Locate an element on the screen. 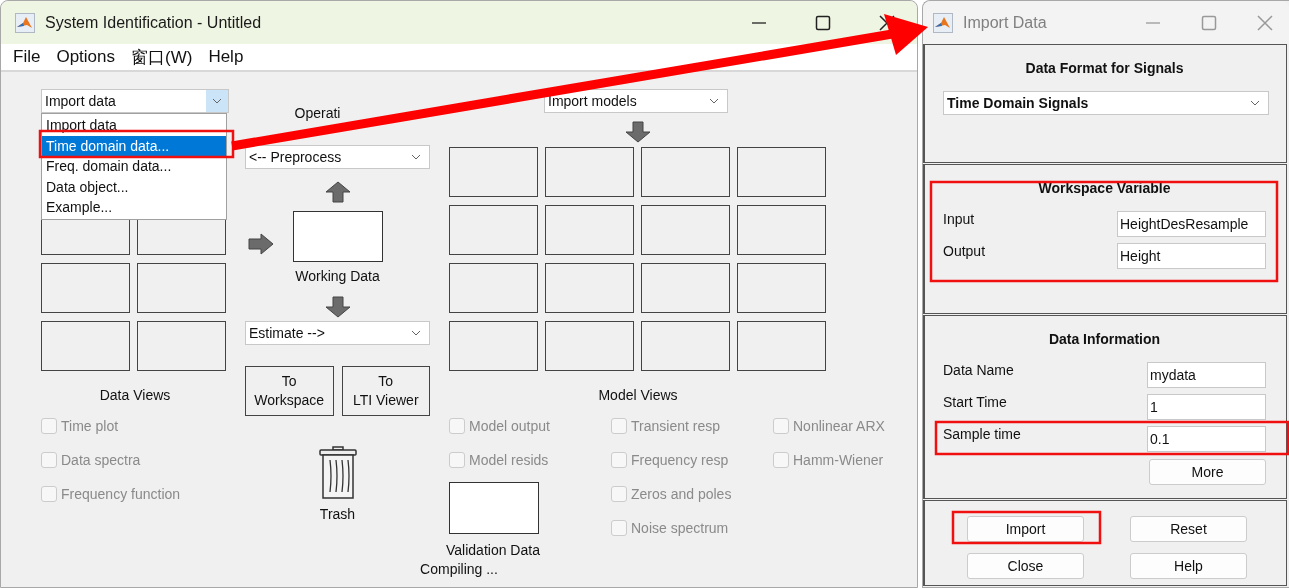 This screenshot has width=1289, height=588. checkbox-label: Model resids is located at coordinates (509, 460).